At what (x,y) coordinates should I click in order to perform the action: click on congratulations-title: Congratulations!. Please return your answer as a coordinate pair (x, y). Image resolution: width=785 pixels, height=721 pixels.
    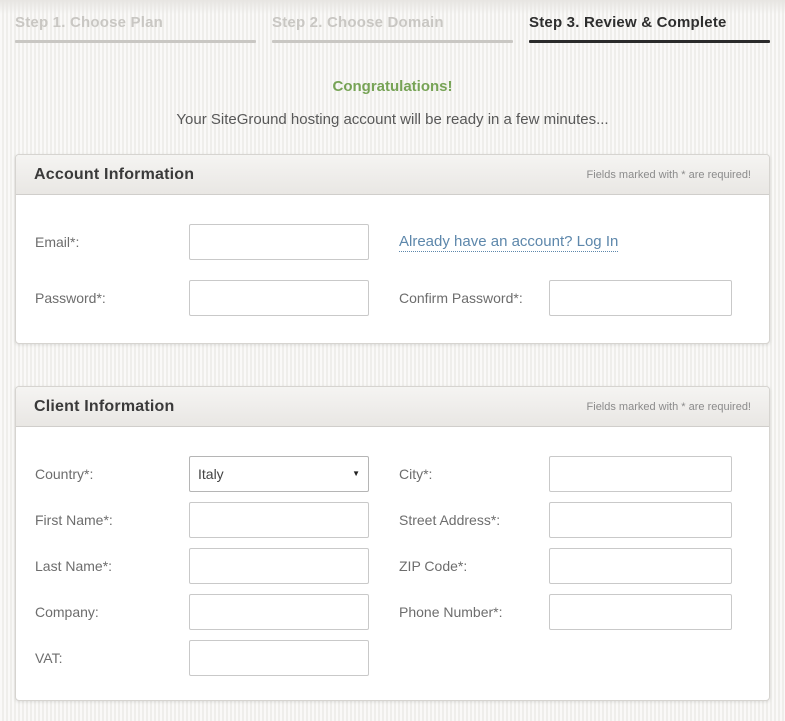
    Looking at the image, I should click on (392, 86).